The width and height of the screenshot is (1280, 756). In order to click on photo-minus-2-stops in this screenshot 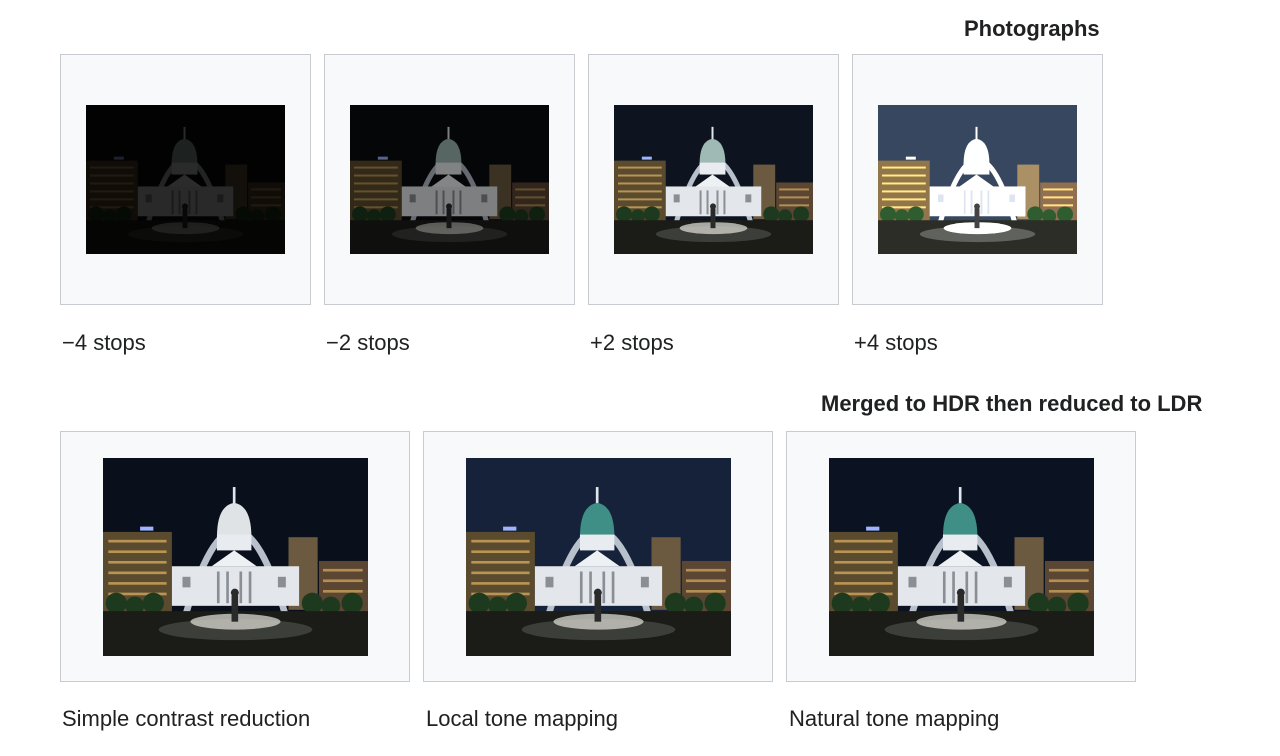, I will do `click(449, 179)`.